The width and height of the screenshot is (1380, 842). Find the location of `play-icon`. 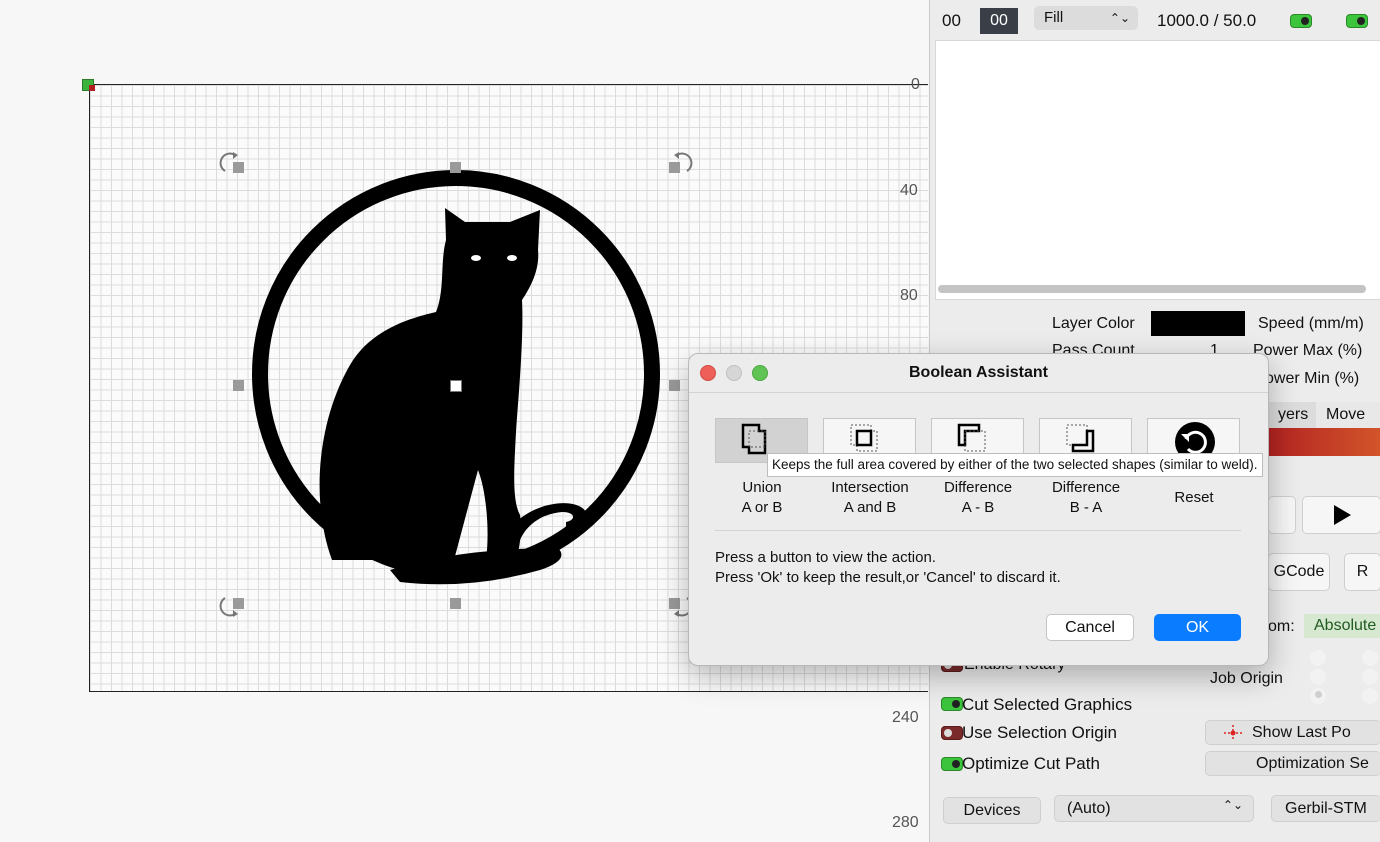

play-icon is located at coordinates (1342, 515).